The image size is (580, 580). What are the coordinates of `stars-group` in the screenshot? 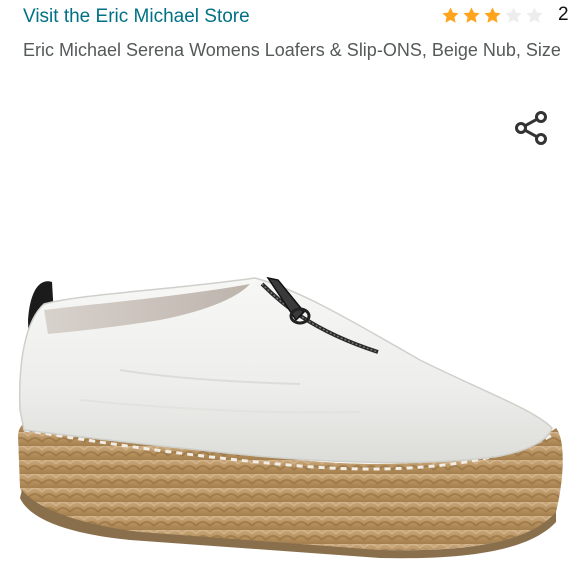 It's located at (493, 15).